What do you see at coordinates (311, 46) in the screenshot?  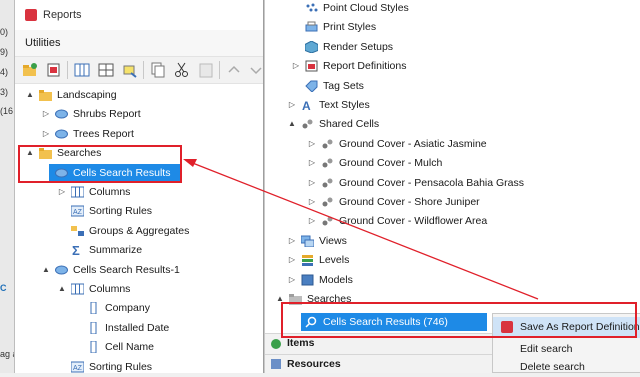 I see `render-icon` at bounding box center [311, 46].